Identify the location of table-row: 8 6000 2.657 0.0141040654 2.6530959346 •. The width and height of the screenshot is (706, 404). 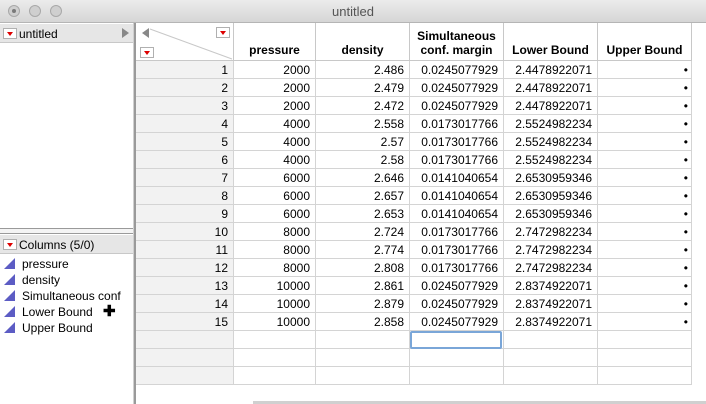
(421, 196).